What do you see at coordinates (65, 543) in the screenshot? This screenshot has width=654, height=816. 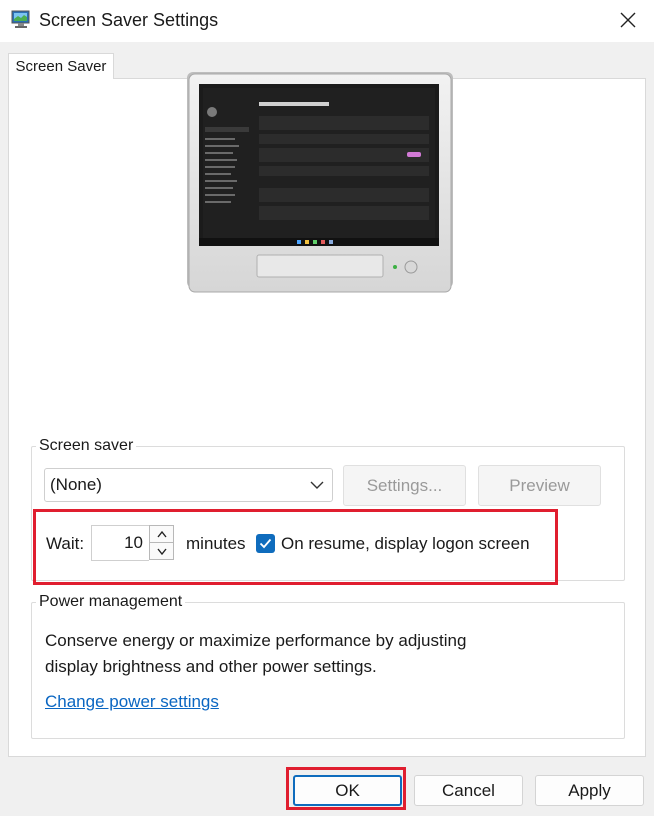 I see `wait-label: Wait:` at bounding box center [65, 543].